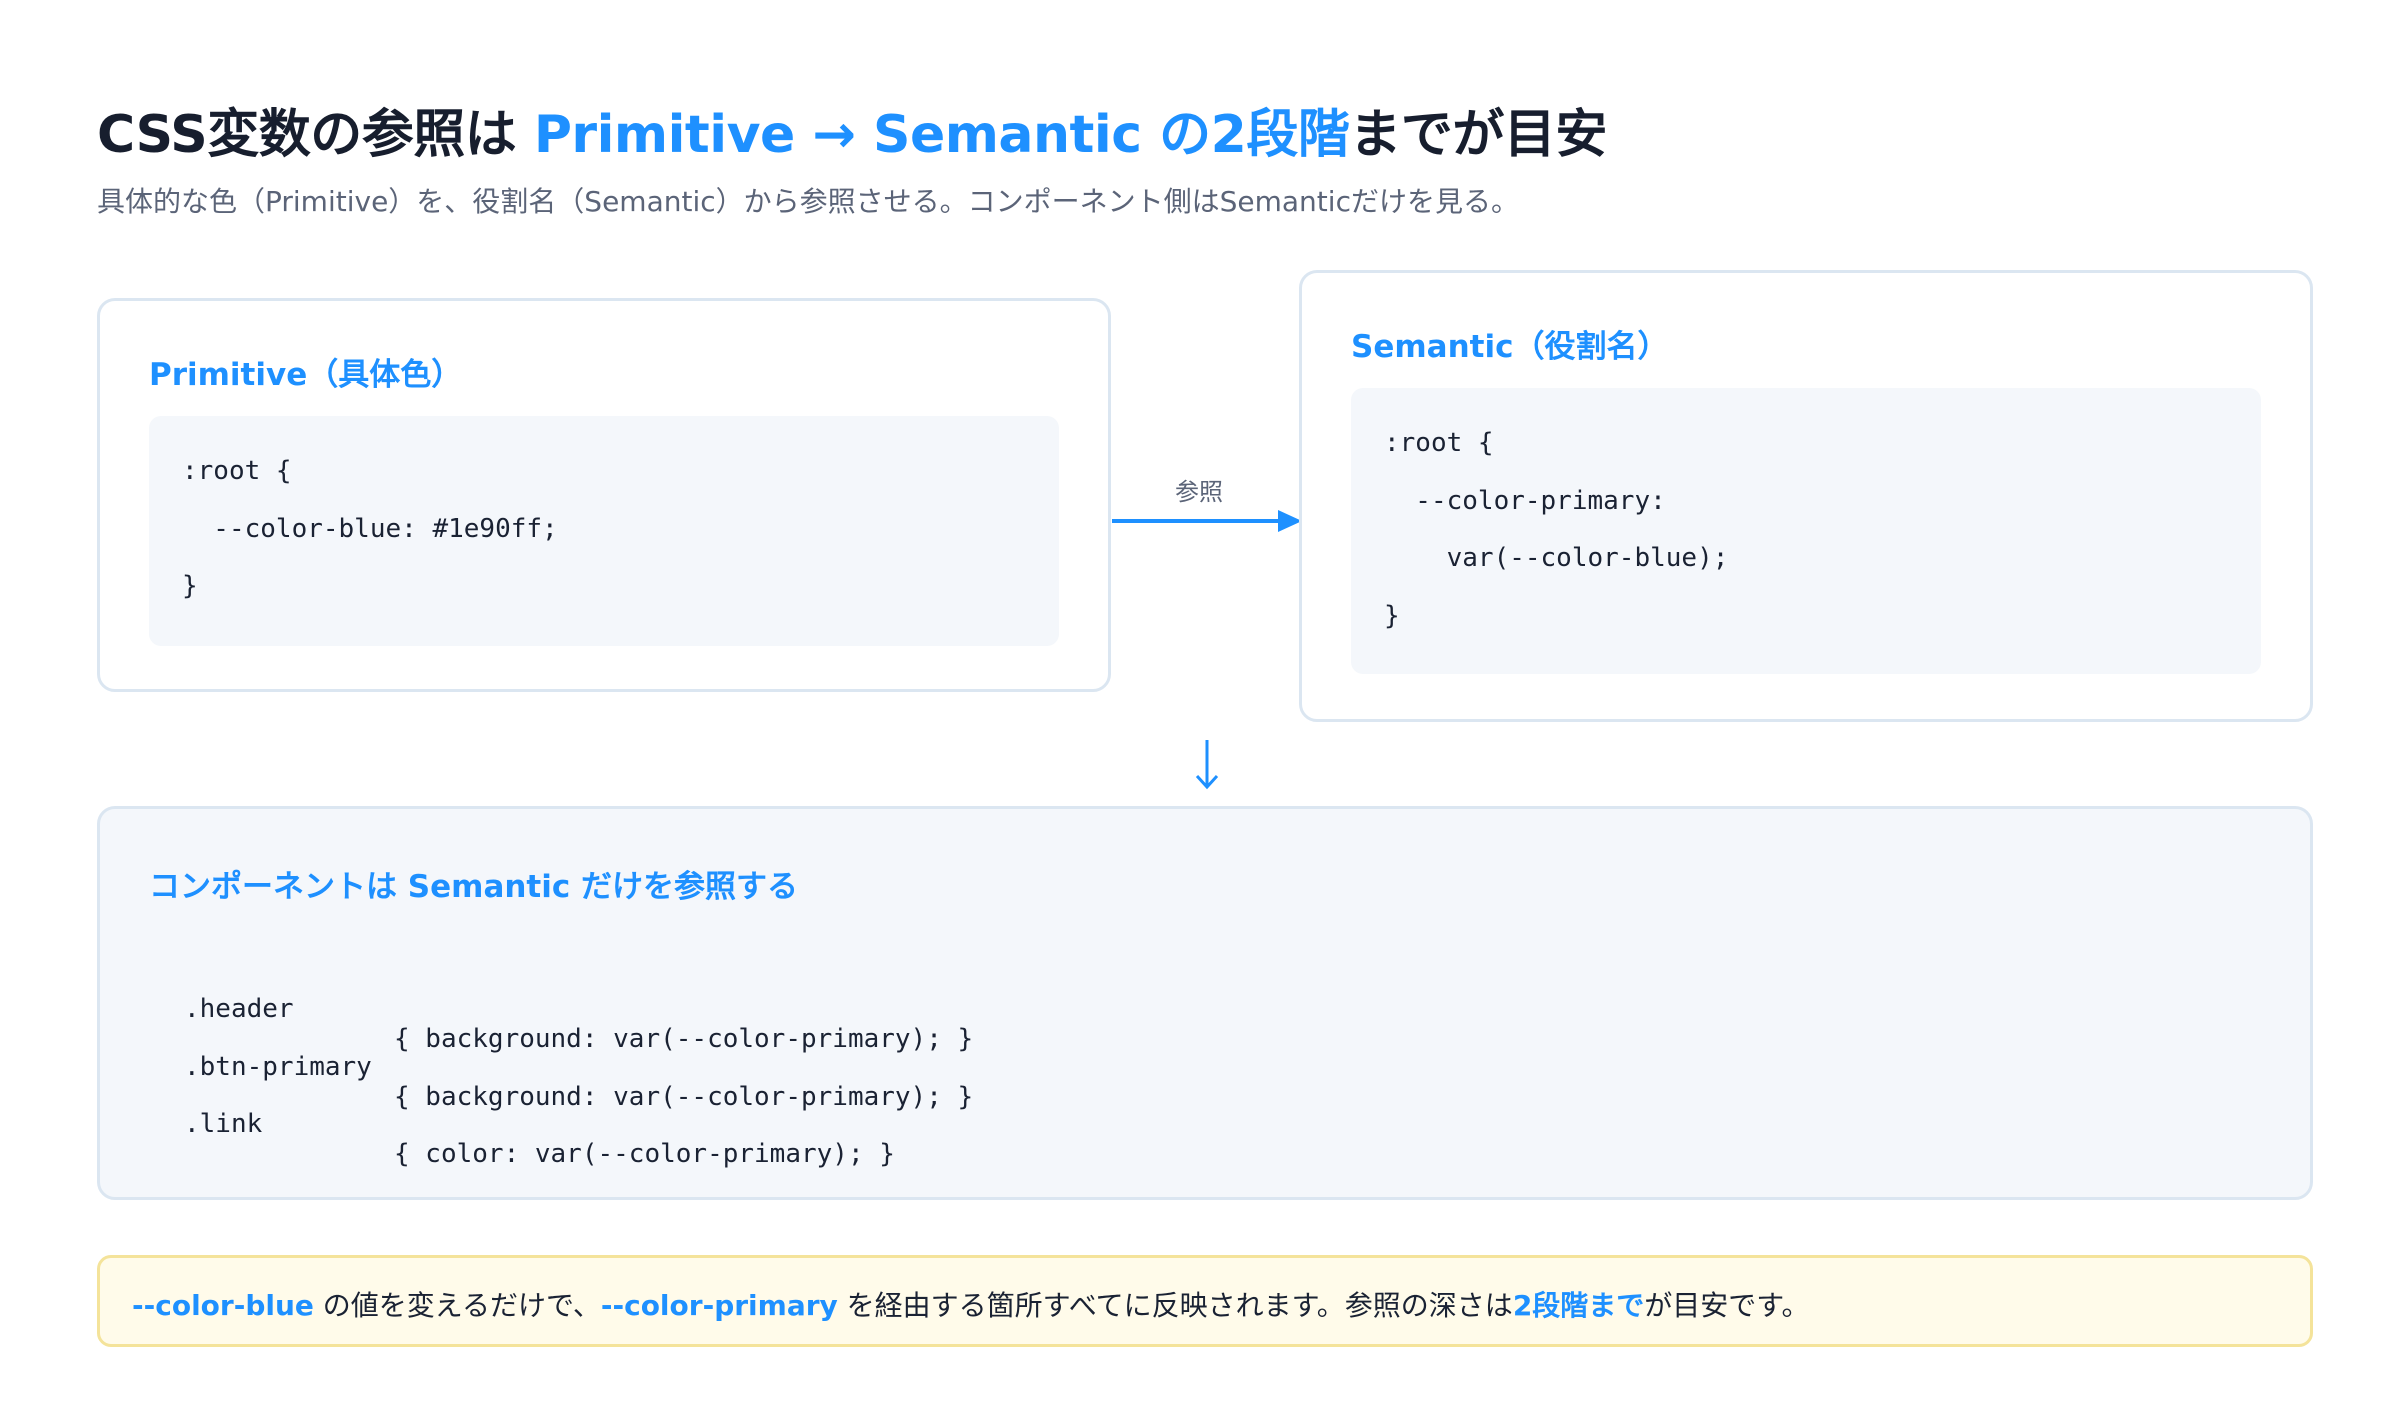  I want to click on note-var-primary: --color-primary, so click(719, 1305).